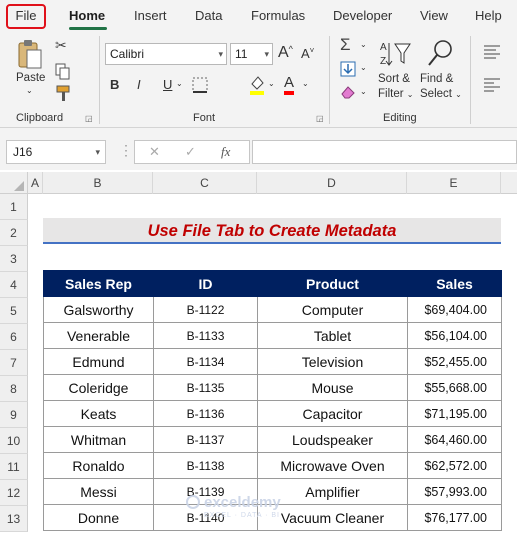 This screenshot has height=544, width=517. What do you see at coordinates (396, 54) in the screenshot?
I see `sort-filter-icon: A Z` at bounding box center [396, 54].